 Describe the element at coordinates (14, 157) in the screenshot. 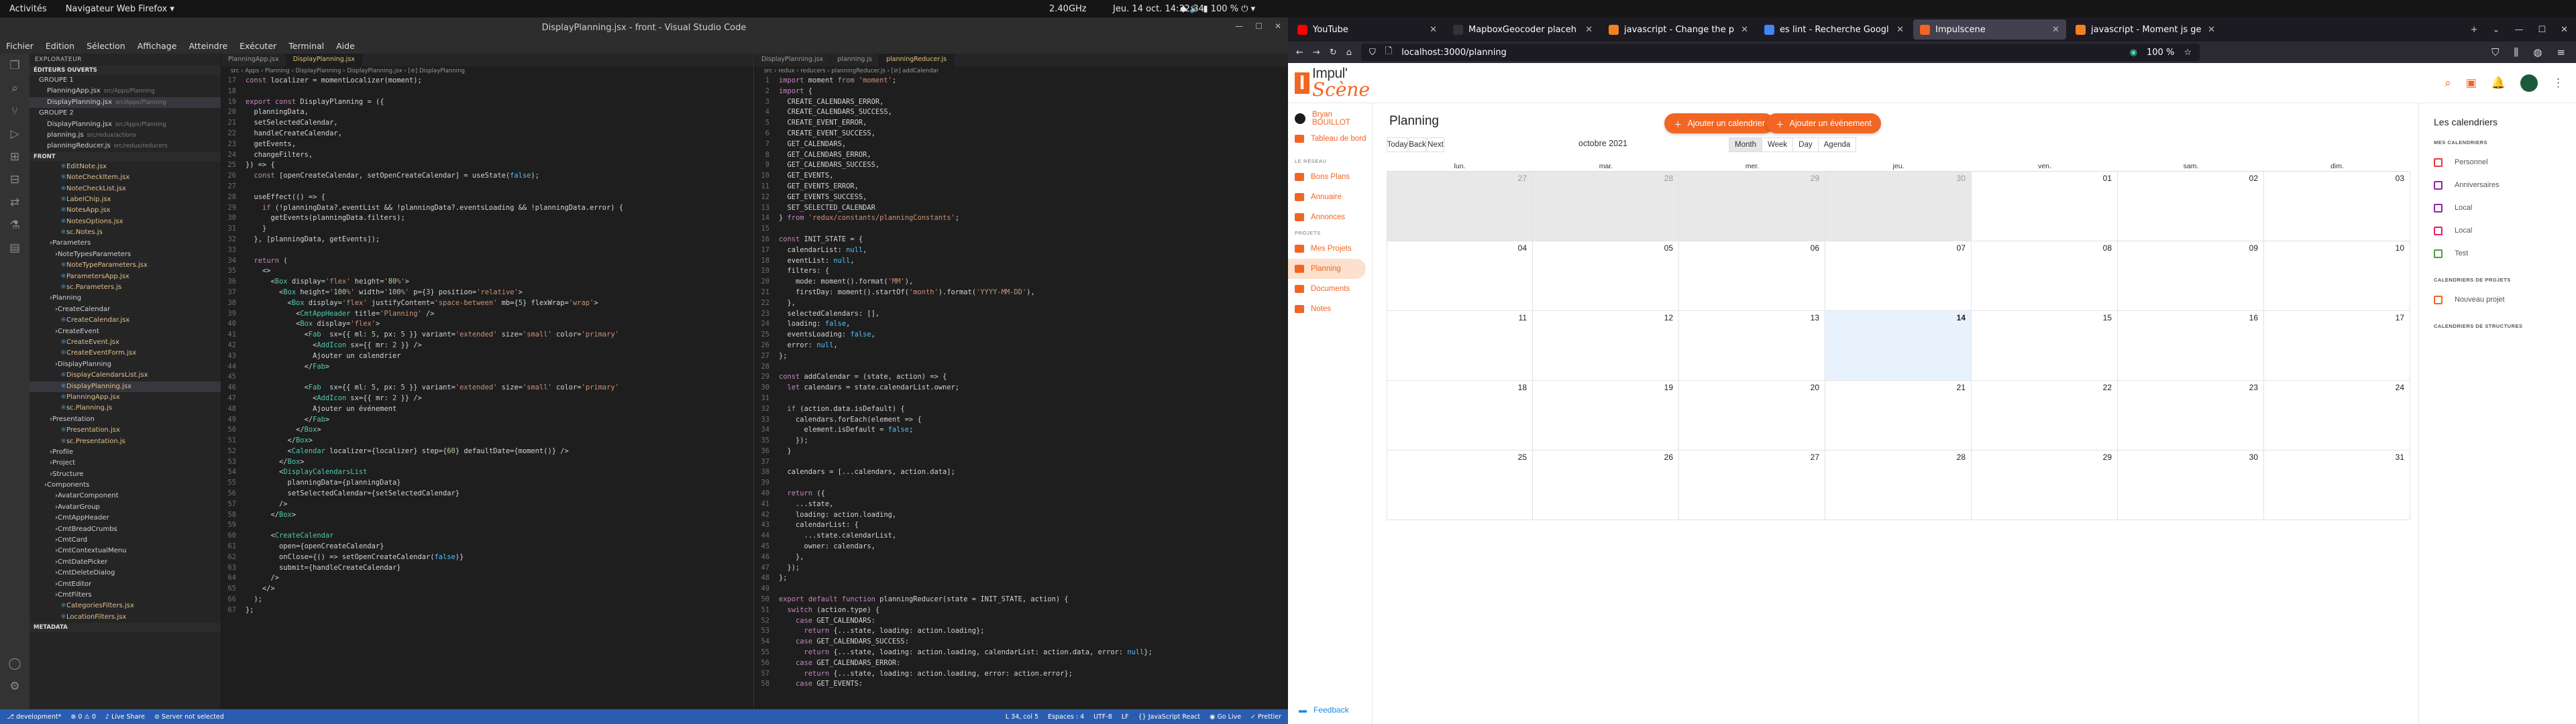

I see `extensions-icon: ⊞` at that location.